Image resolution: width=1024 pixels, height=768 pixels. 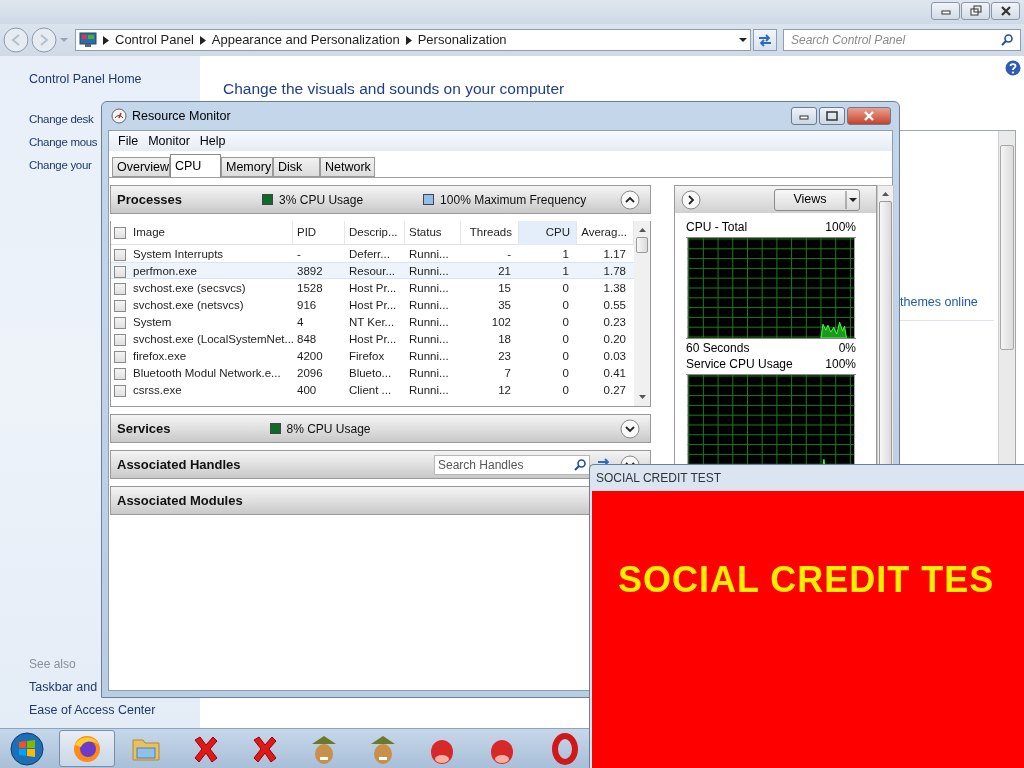 I want to click on table-cell-text: csrss.exe, so click(x=157, y=390).